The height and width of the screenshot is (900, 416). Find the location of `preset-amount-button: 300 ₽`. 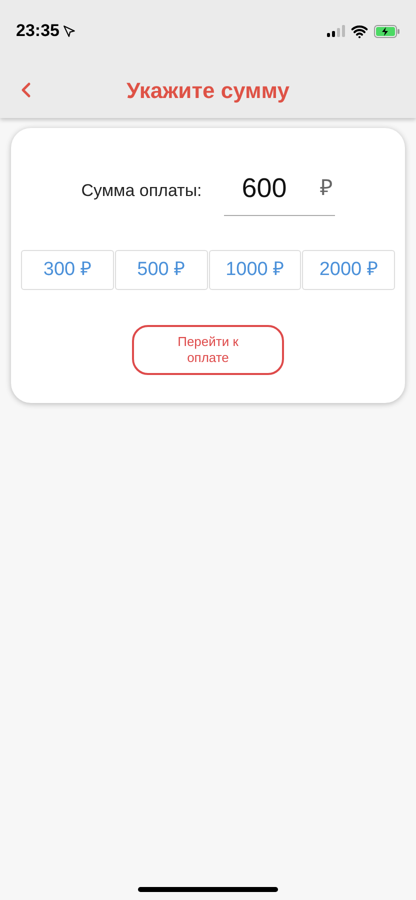

preset-amount-button: 300 ₽ is located at coordinates (67, 270).